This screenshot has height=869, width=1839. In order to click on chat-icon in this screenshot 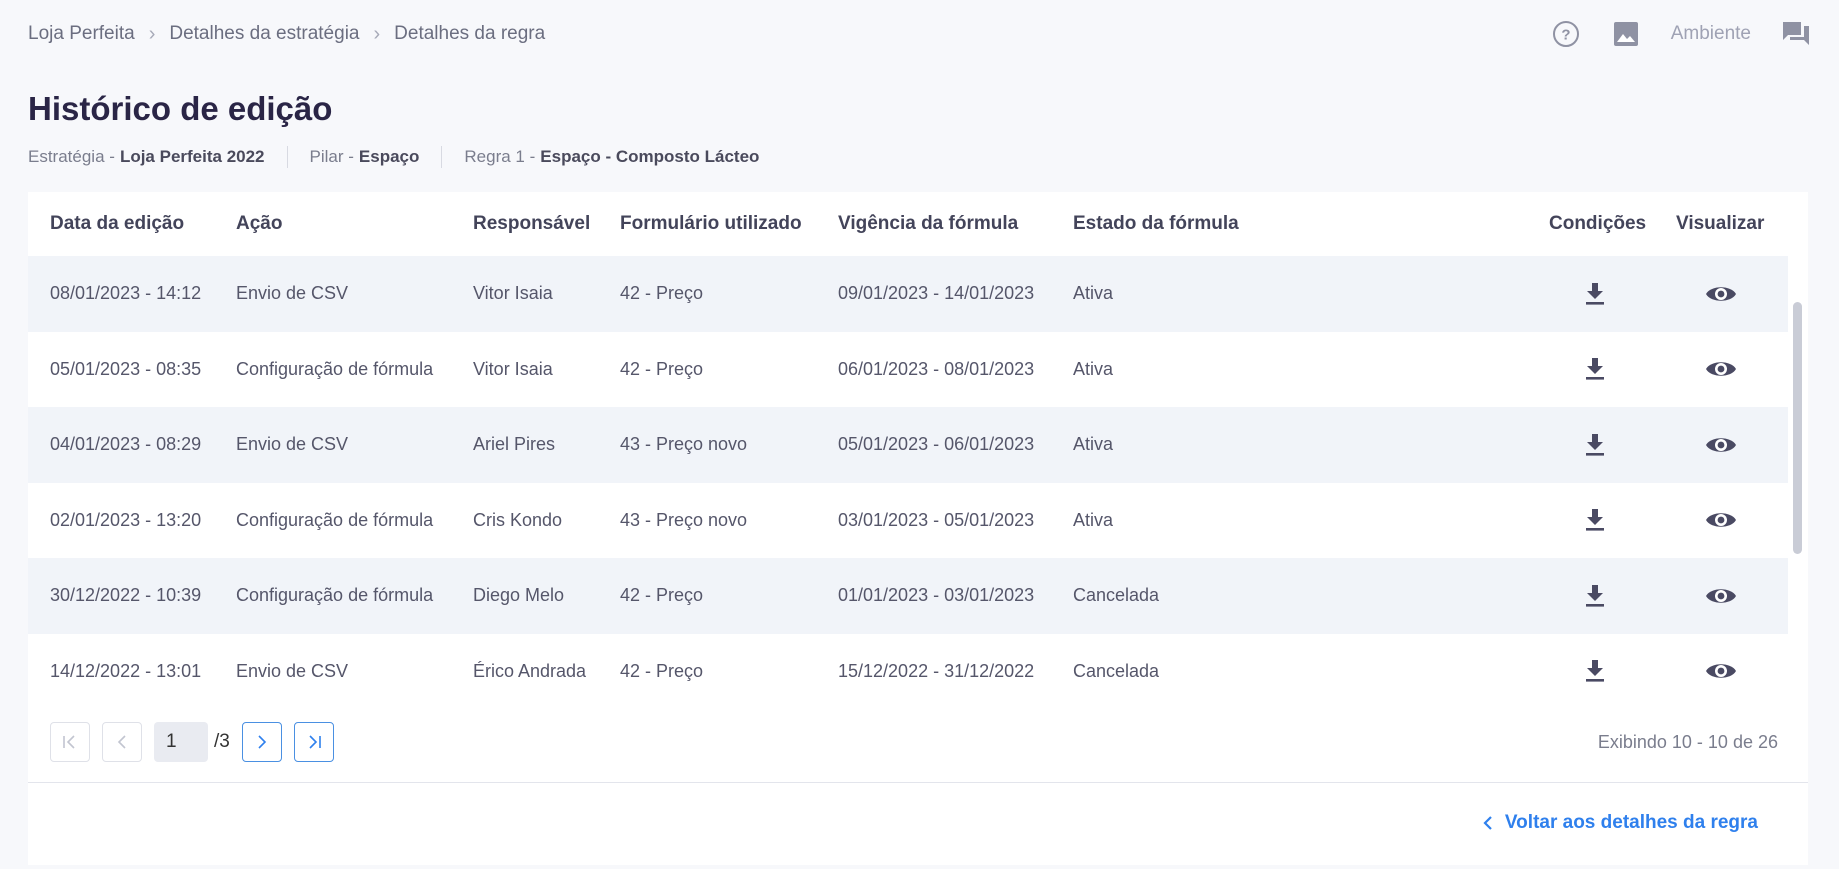, I will do `click(1796, 34)`.